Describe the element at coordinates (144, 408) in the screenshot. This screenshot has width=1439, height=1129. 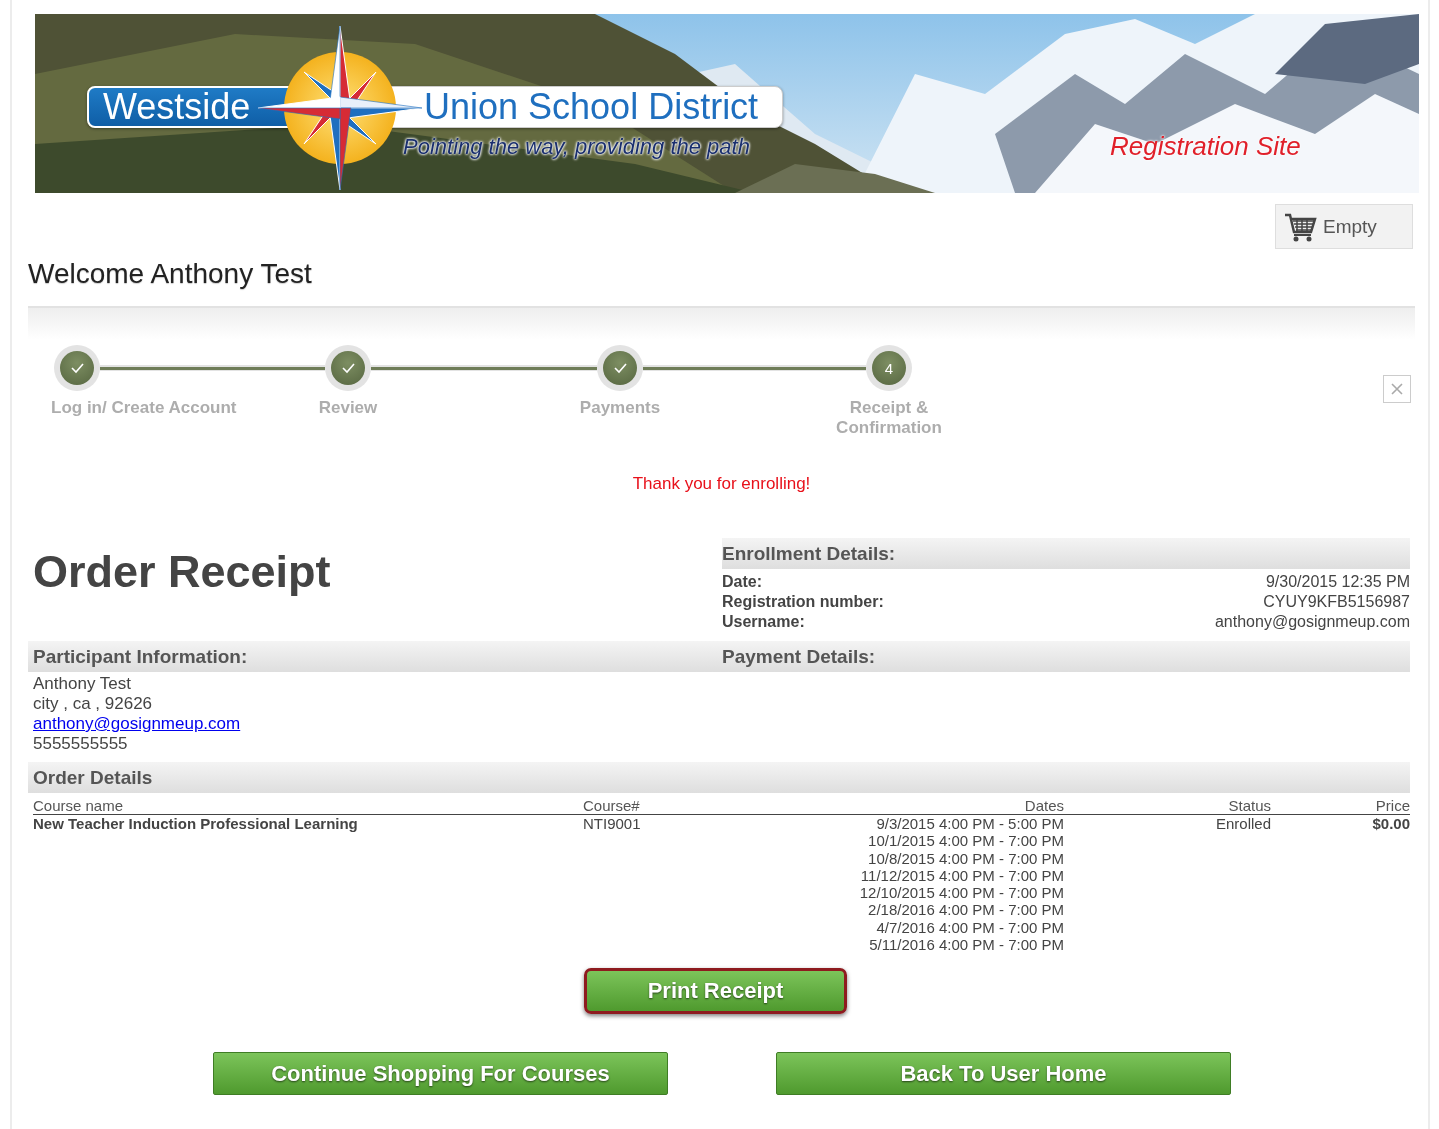
I see `step-label: Log in/ Create Account` at that location.